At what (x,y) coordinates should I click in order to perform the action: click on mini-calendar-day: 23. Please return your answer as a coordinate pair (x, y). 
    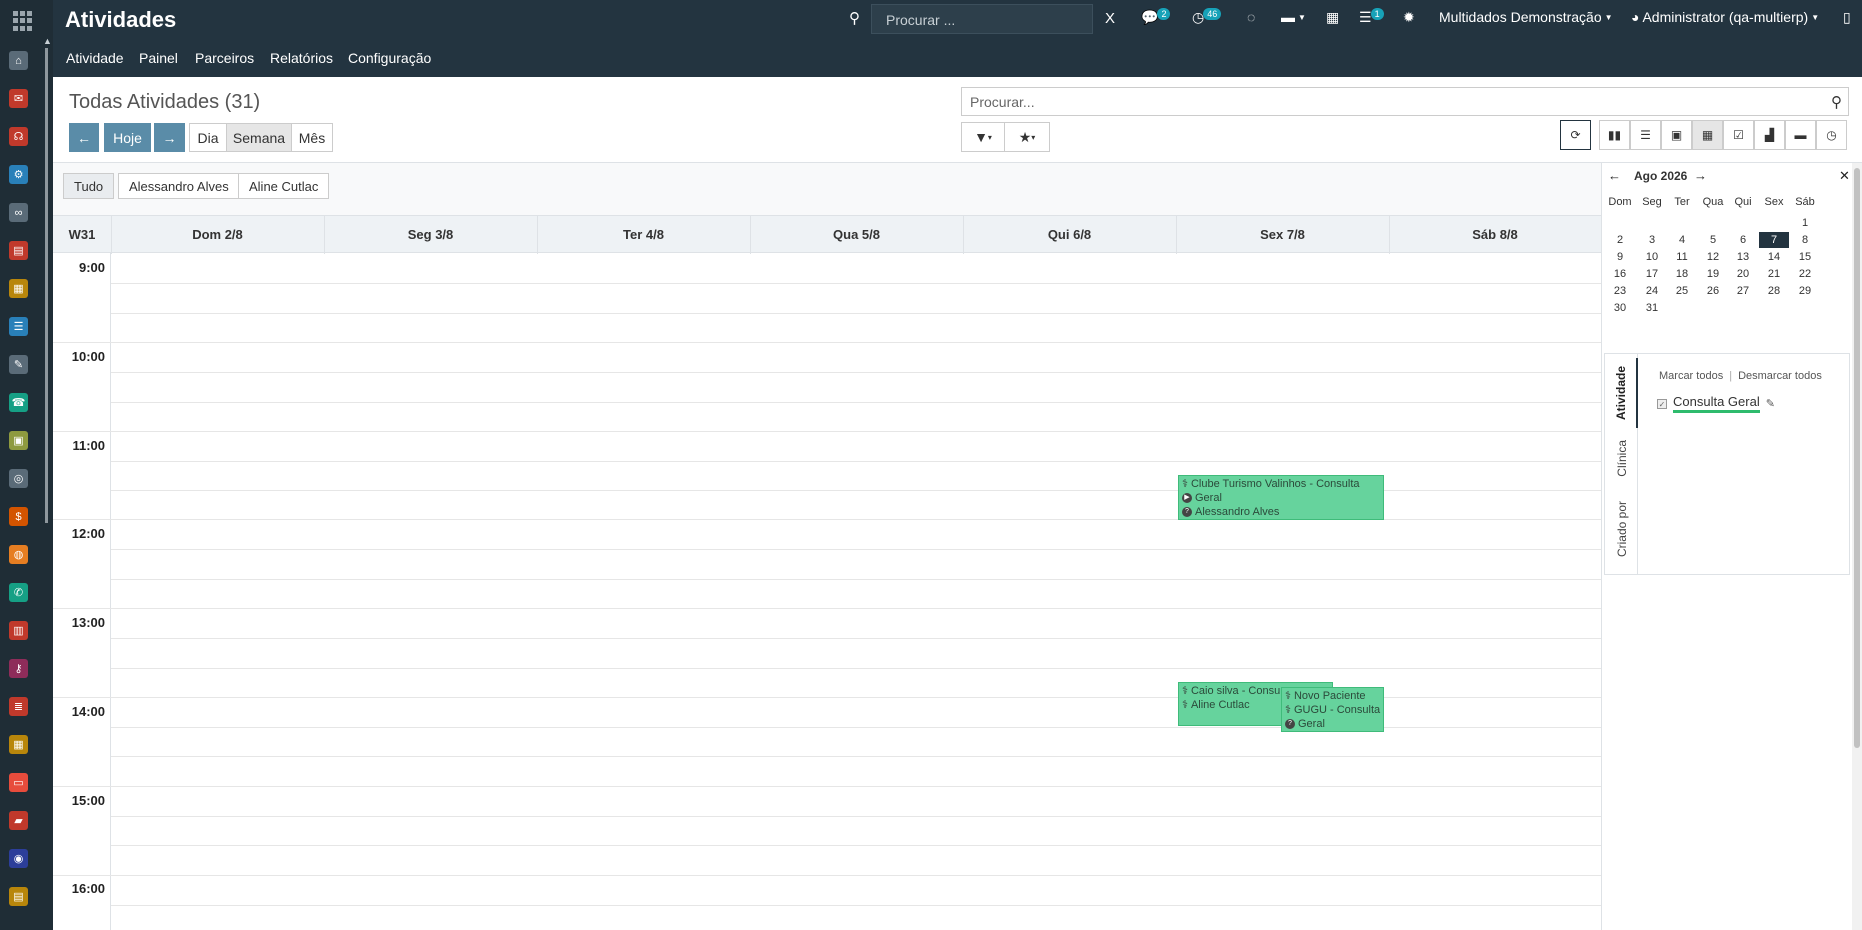
    Looking at the image, I should click on (1620, 291).